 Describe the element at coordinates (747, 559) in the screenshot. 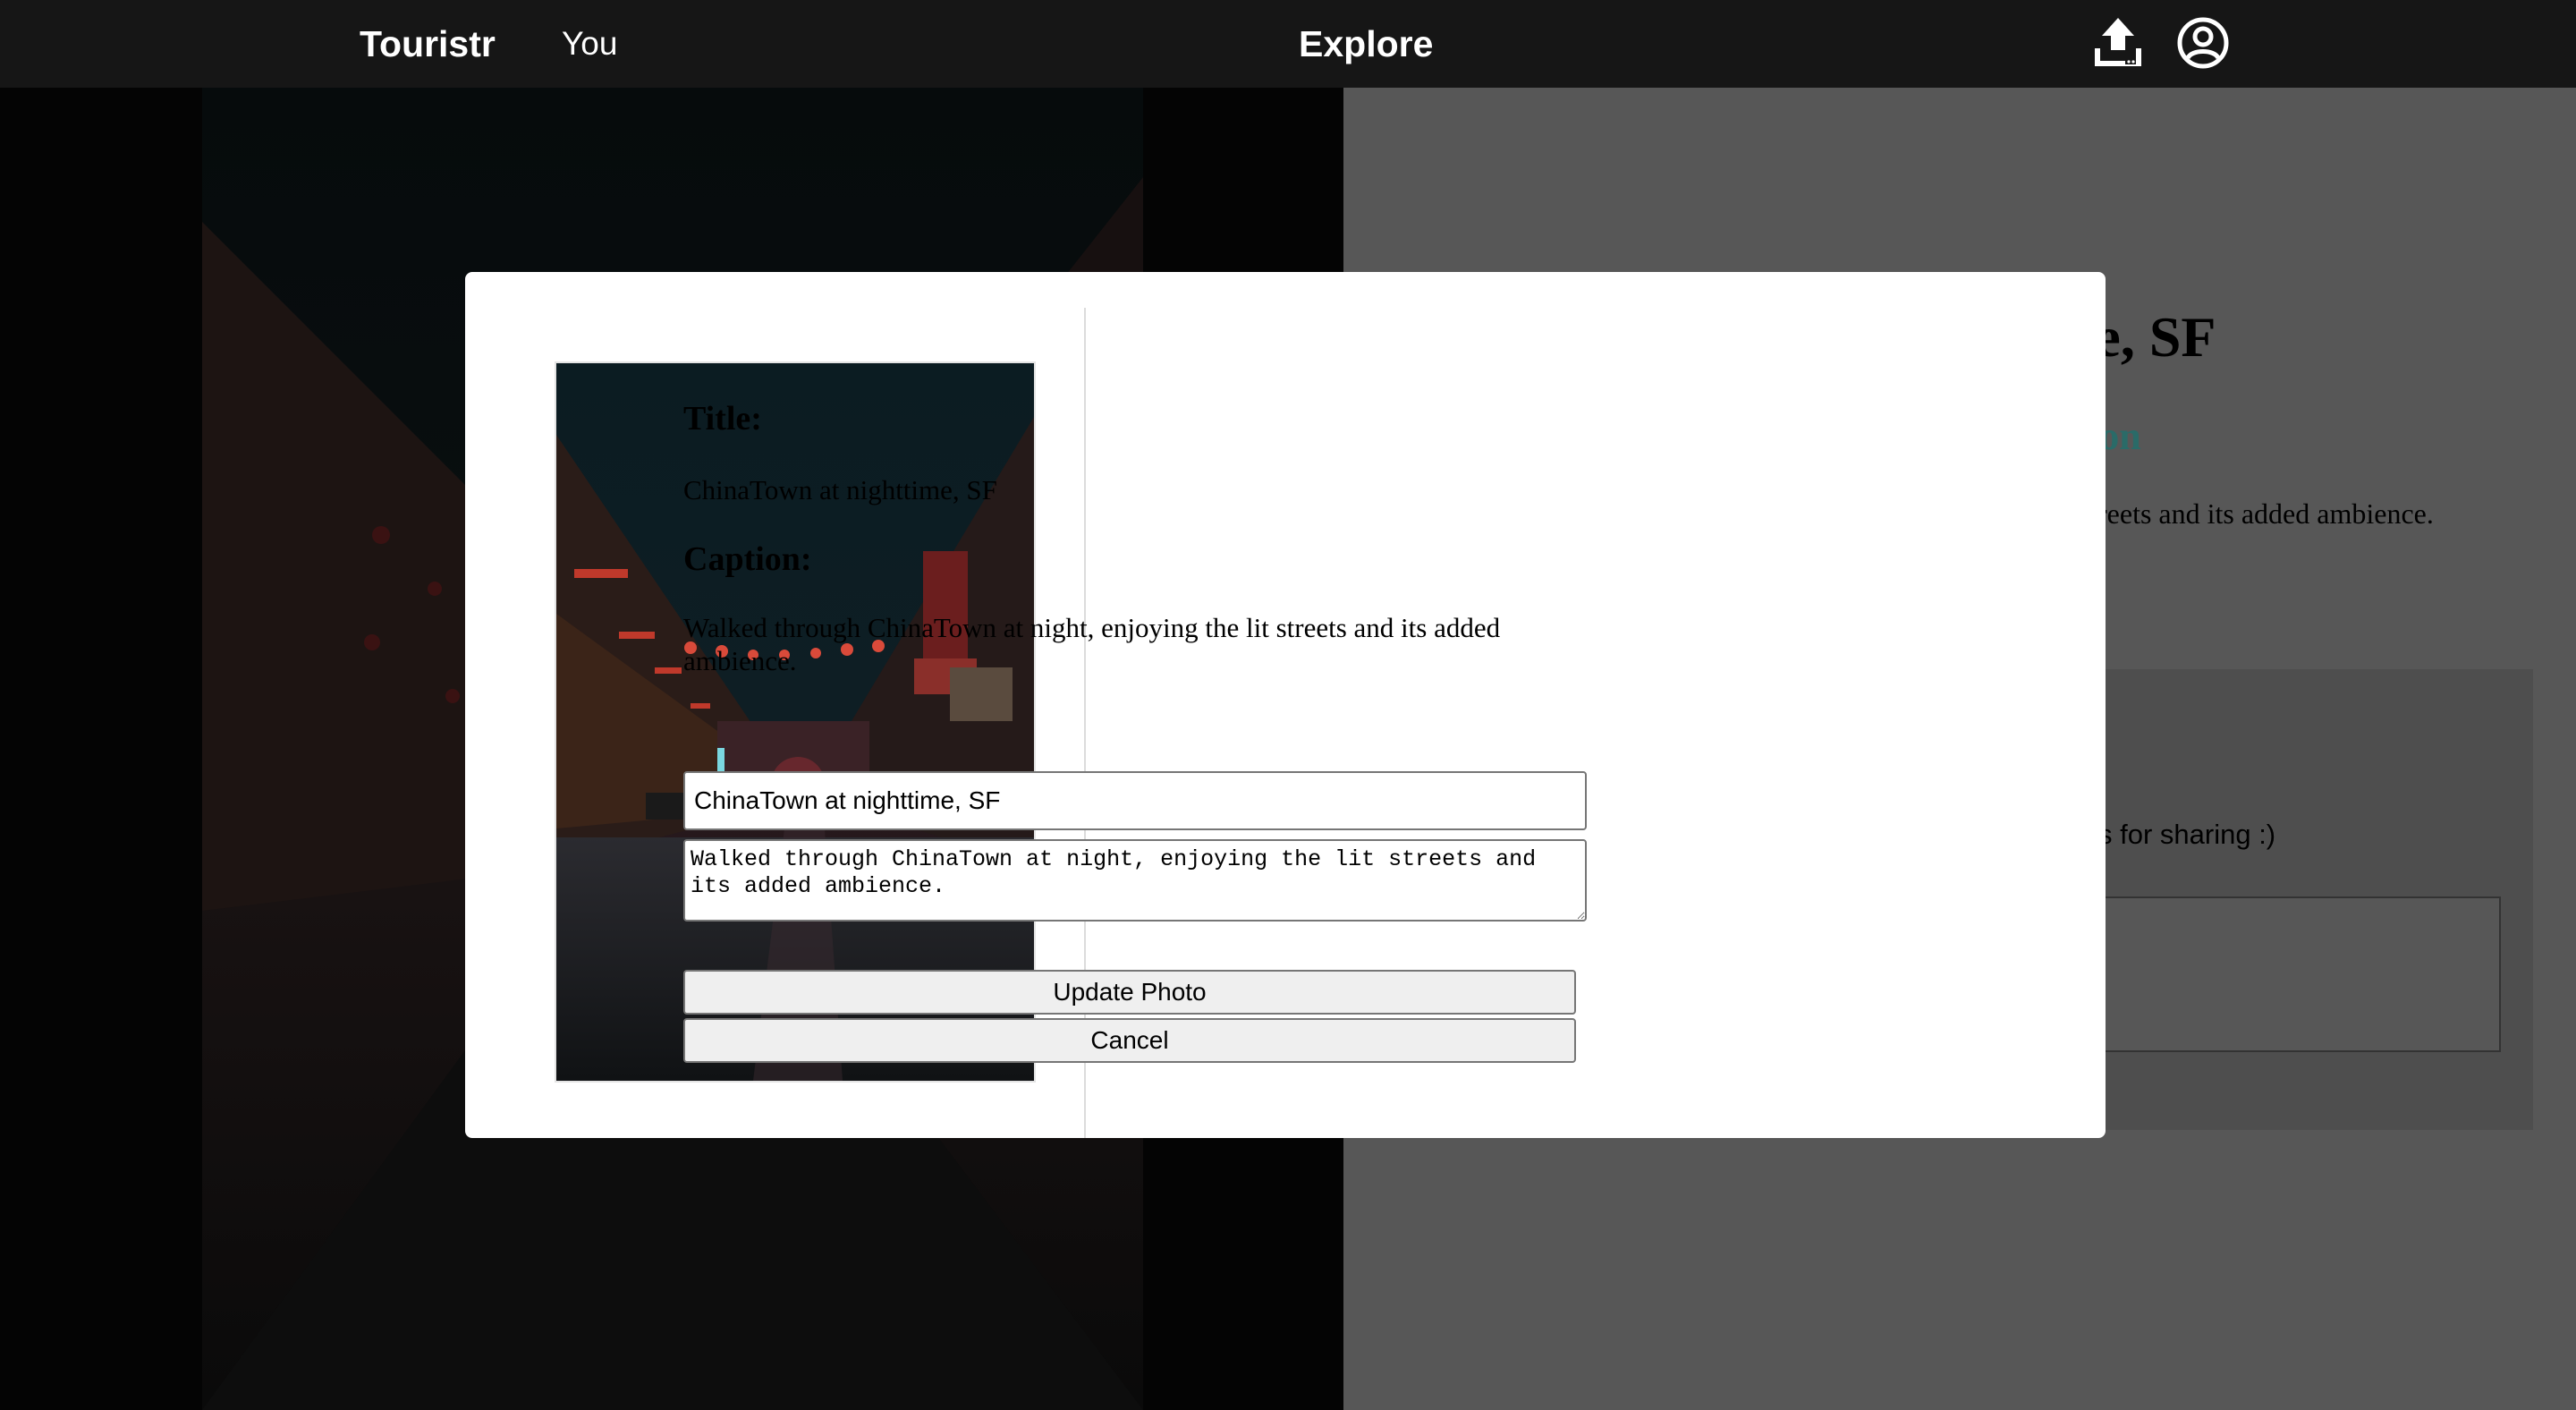

I see `caption-label: Caption:` at that location.